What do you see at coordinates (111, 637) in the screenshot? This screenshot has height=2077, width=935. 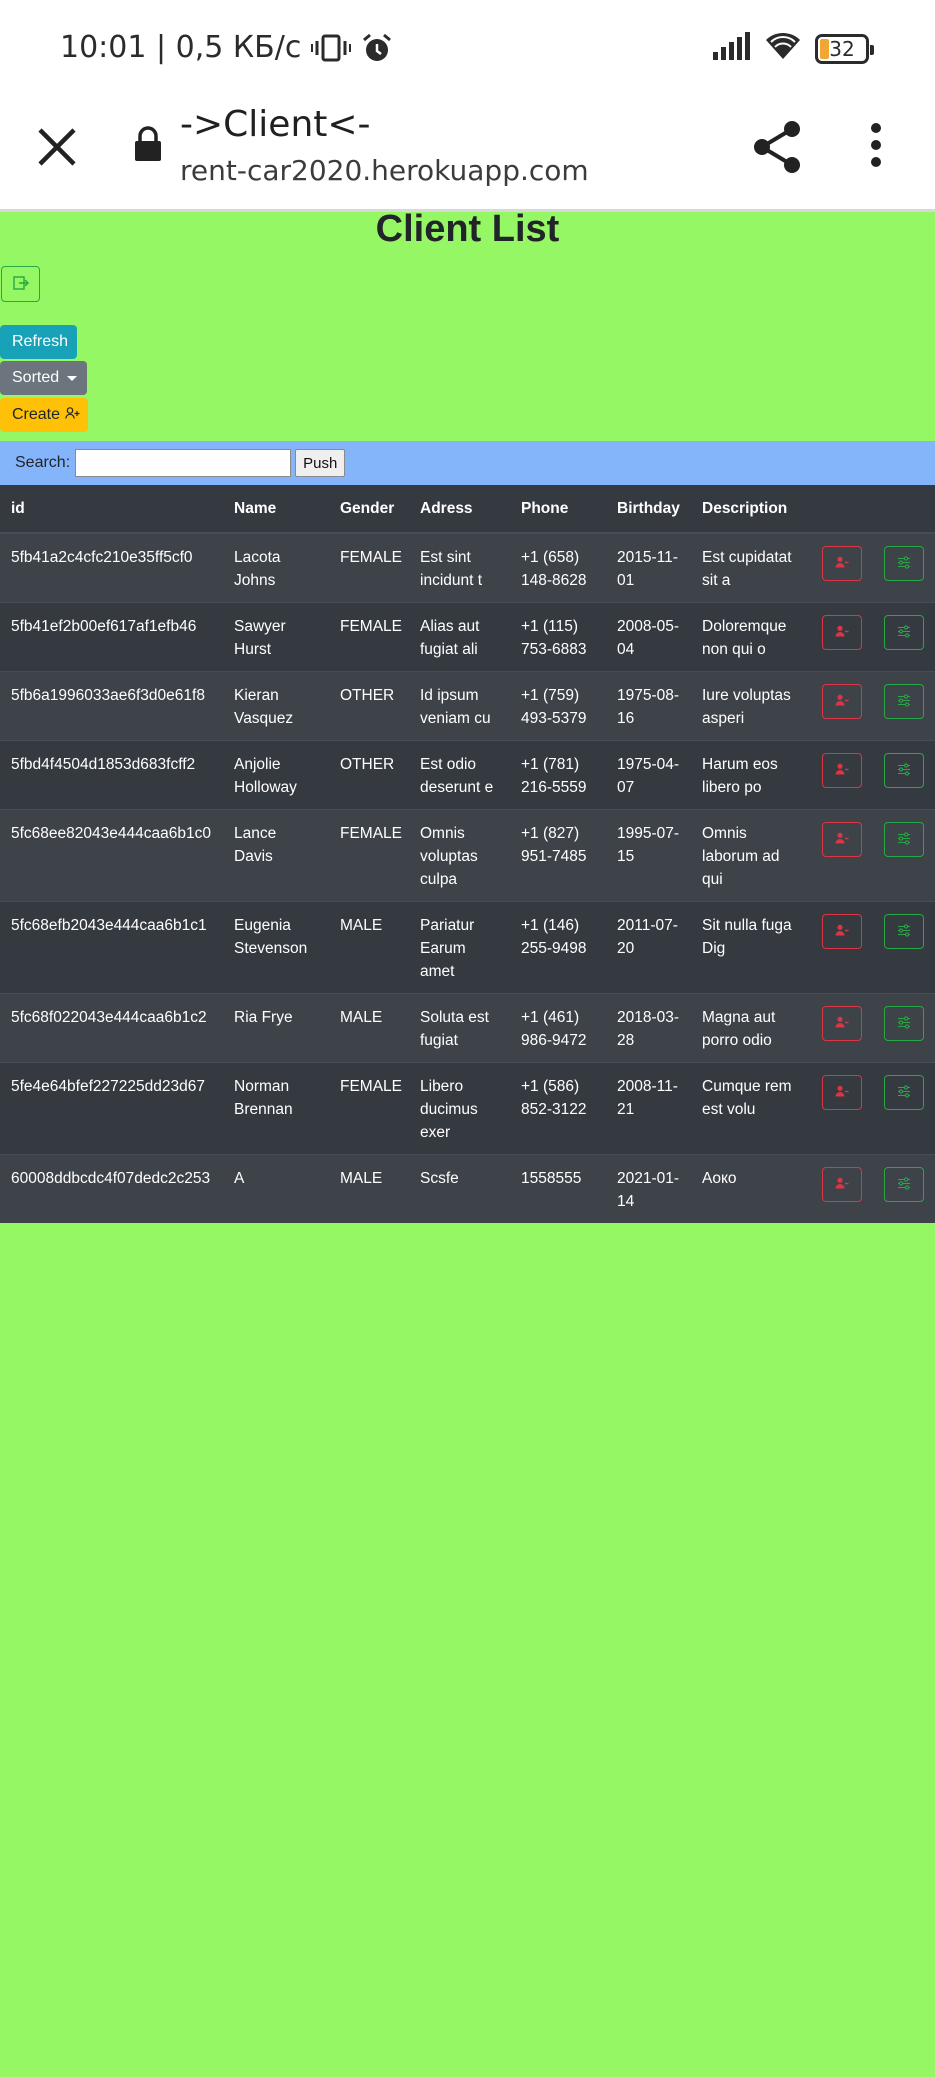 I see `cell-id: 5fb41ef2b00ef617af1efb46` at bounding box center [111, 637].